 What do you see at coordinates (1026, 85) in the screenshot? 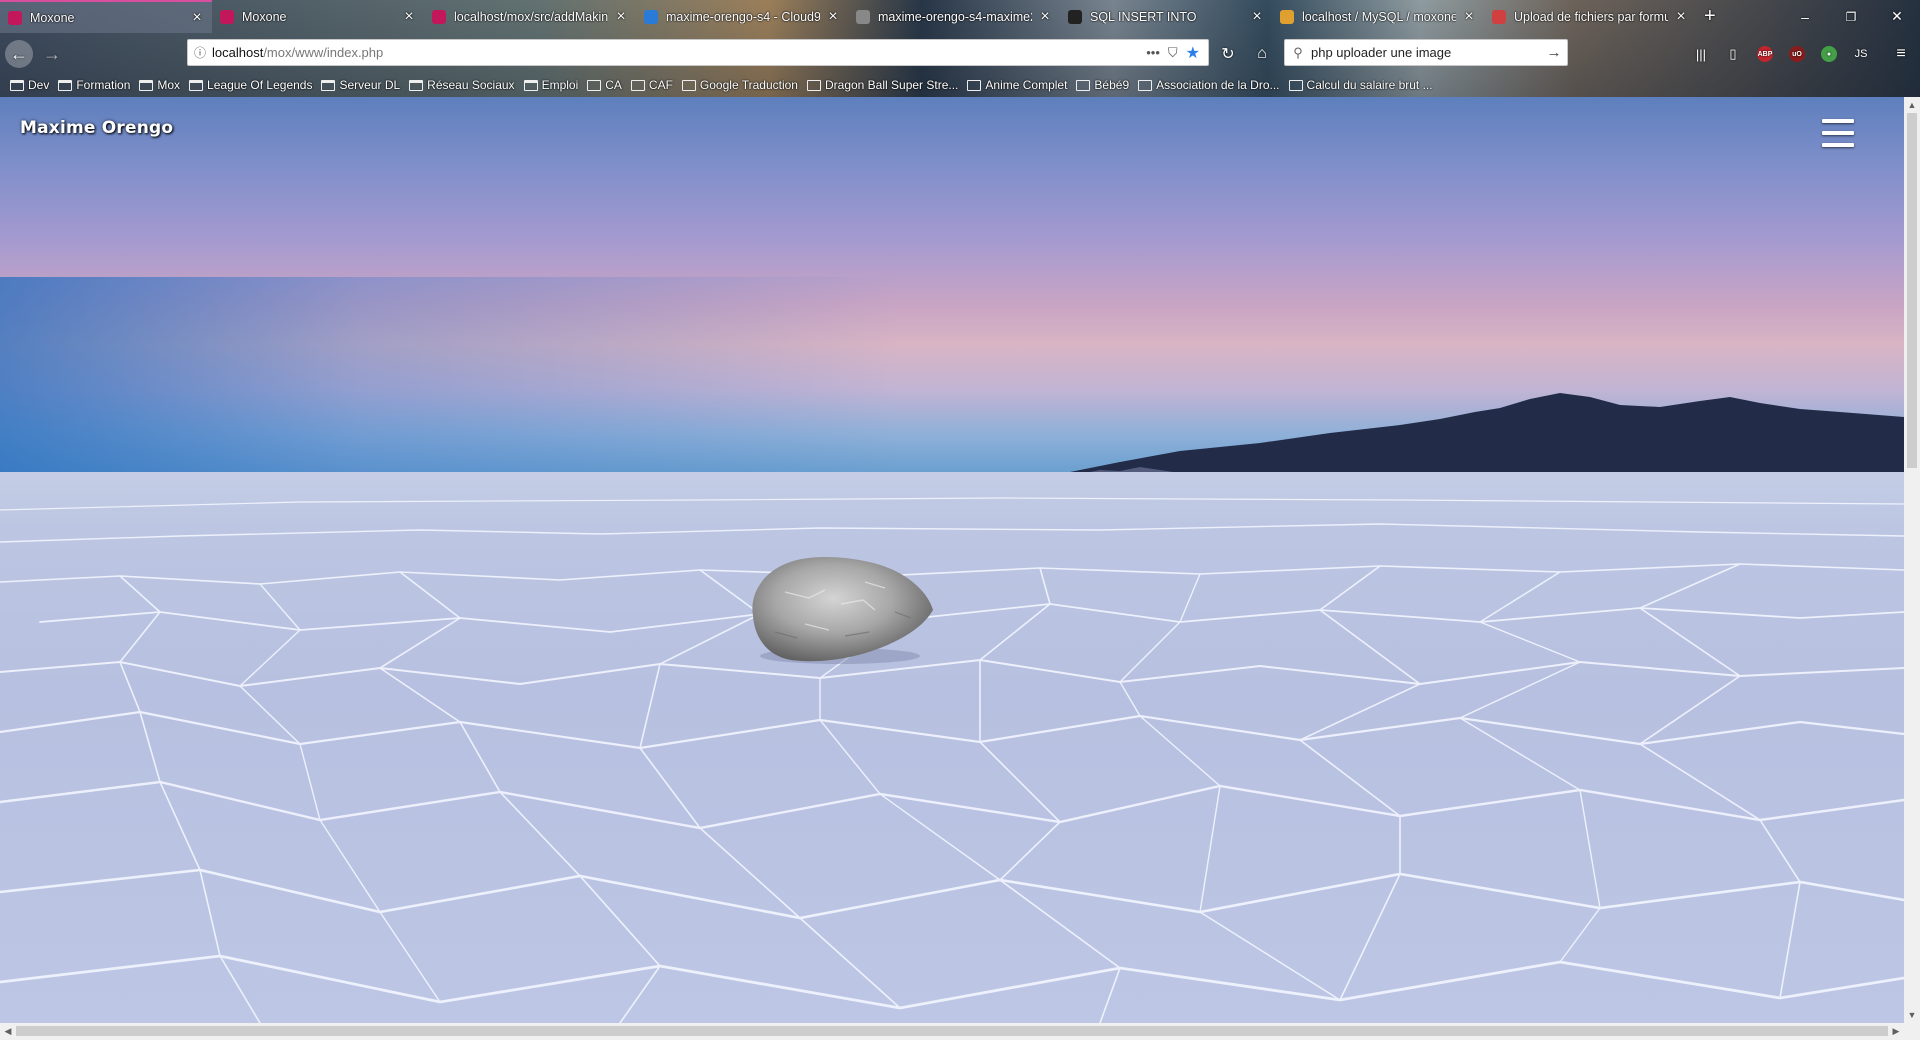
I see `bookmark-label: Anime Complet` at bounding box center [1026, 85].